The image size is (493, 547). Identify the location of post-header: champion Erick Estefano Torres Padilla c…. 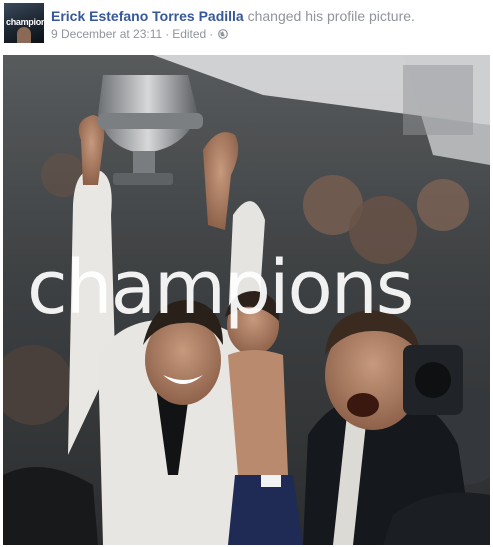
(246, 26).